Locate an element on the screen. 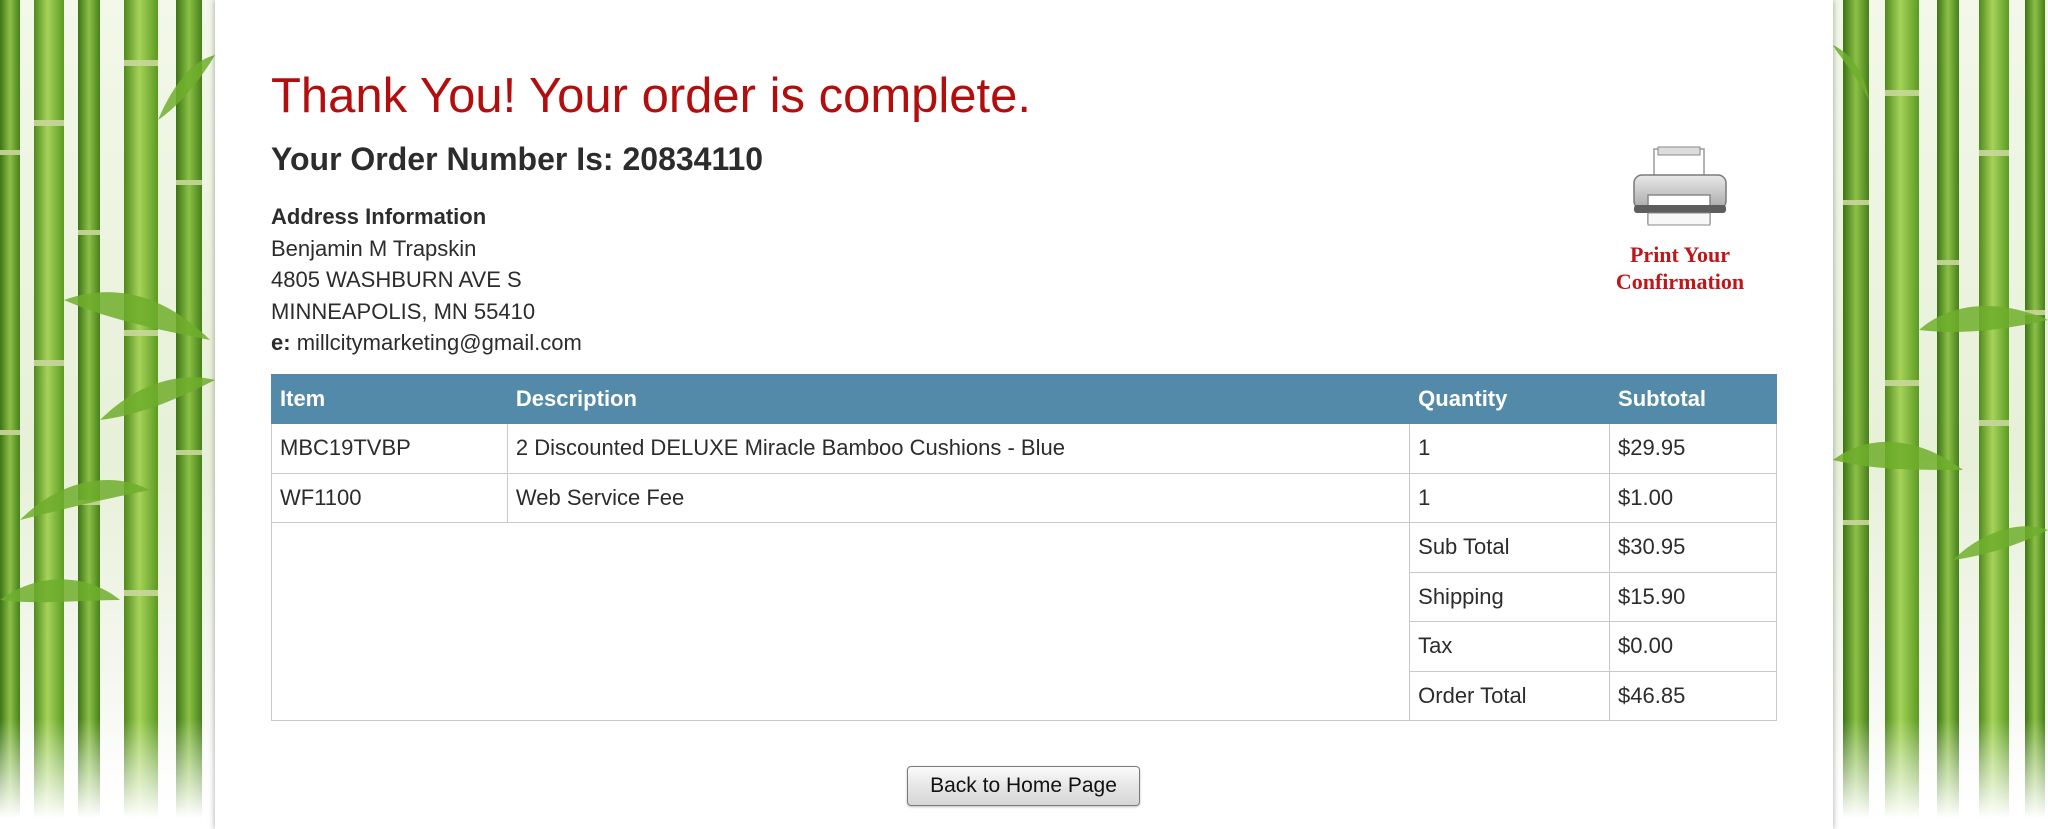 This screenshot has height=829, width=2048. item-code: MBC19TVBP is located at coordinates (389, 448).